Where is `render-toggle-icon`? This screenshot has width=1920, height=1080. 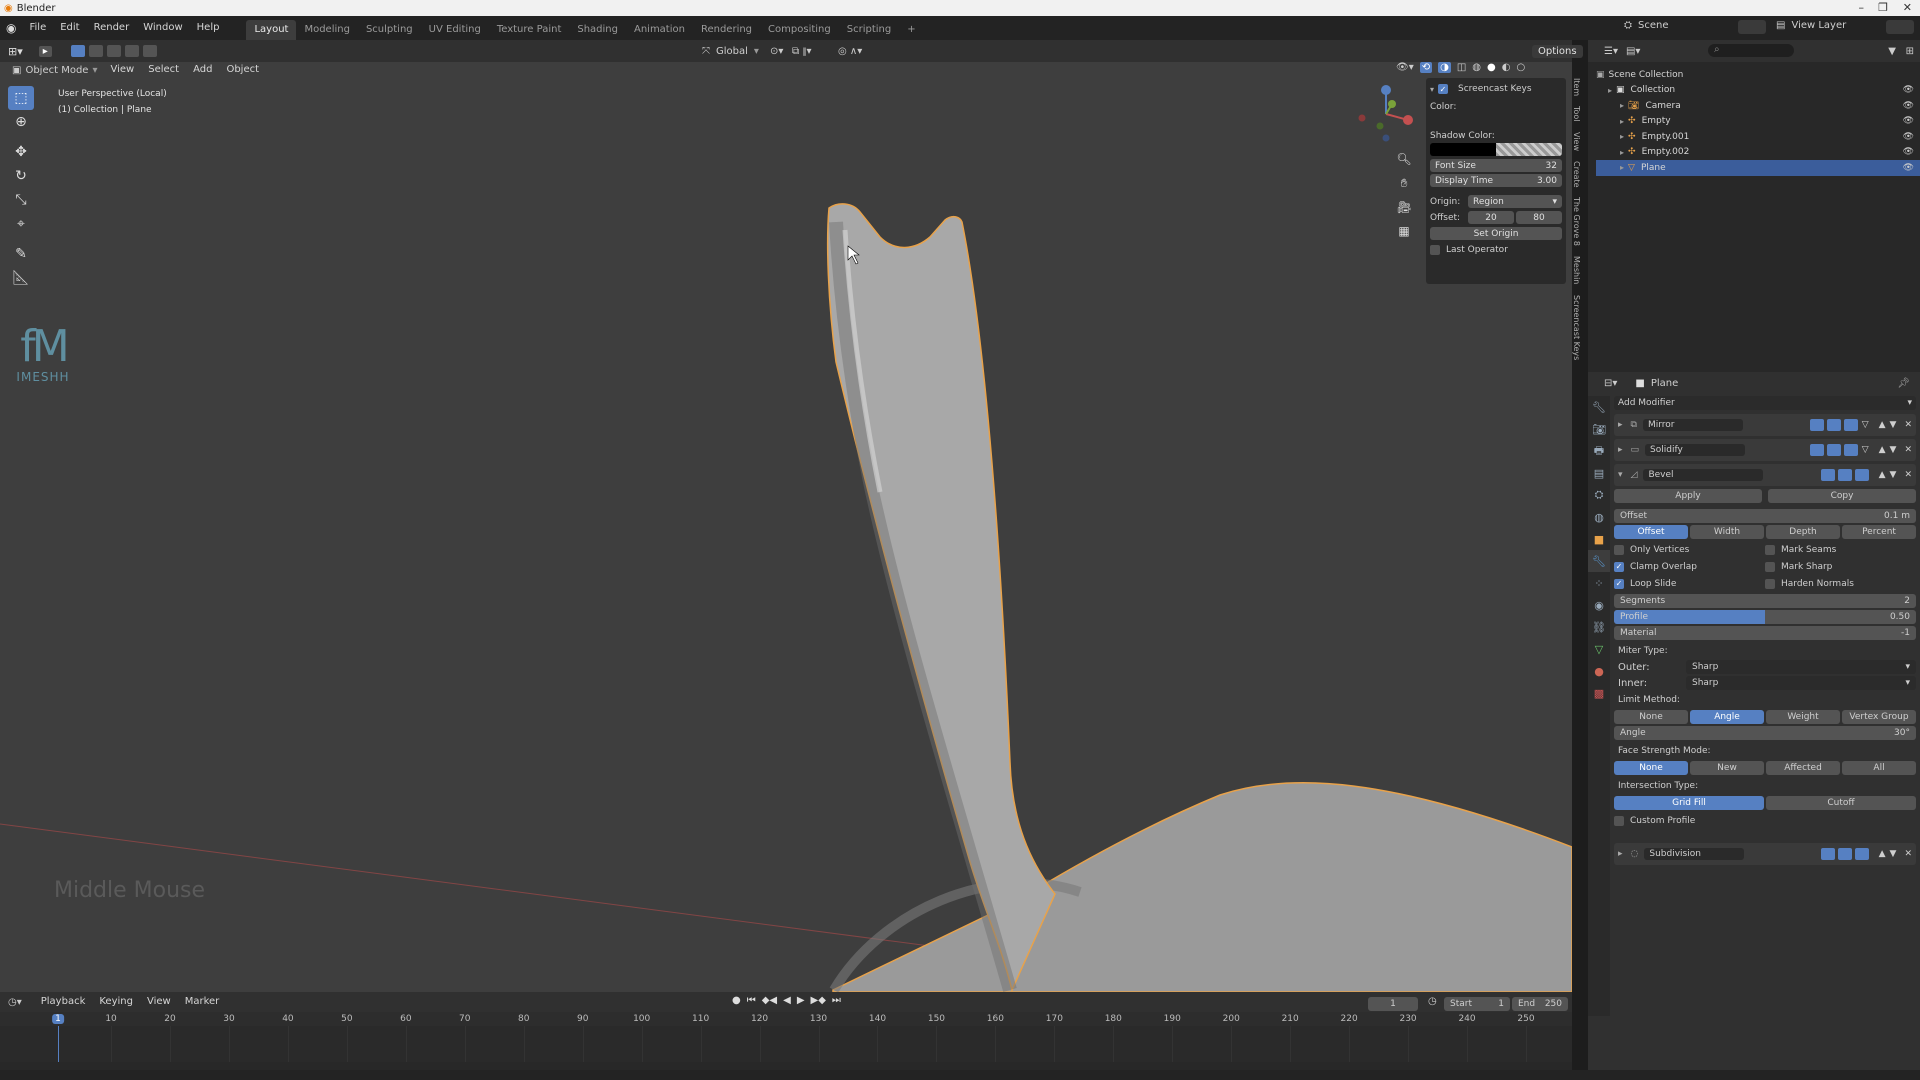 render-toggle-icon is located at coordinates (1844, 475).